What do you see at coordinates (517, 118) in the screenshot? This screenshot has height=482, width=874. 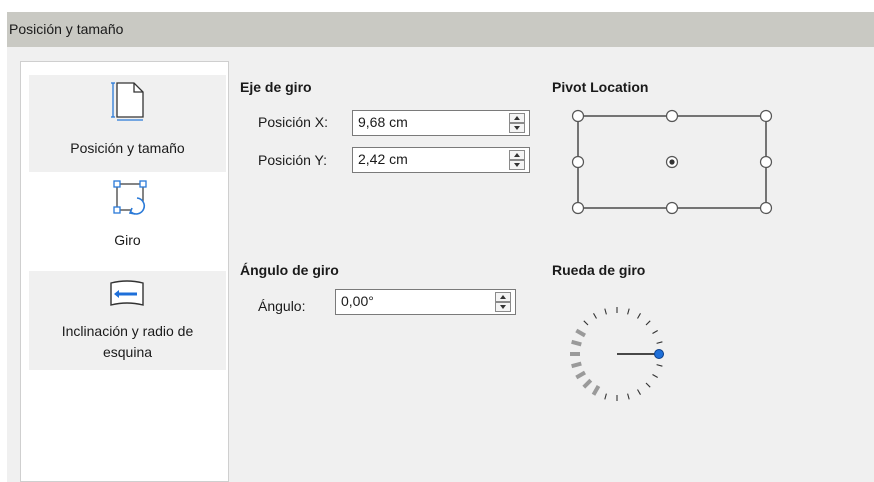 I see `pos-x-increment-button` at bounding box center [517, 118].